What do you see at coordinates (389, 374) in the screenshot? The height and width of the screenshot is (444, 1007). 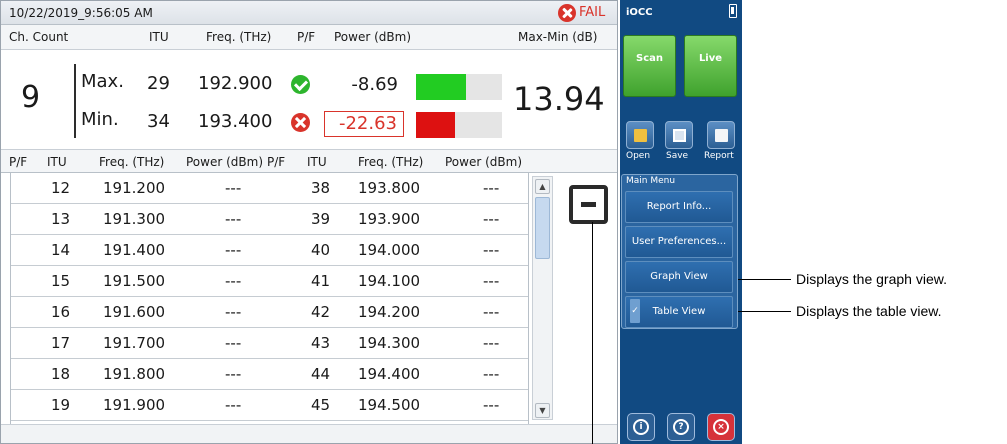 I see `cell-freq: 194.400` at bounding box center [389, 374].